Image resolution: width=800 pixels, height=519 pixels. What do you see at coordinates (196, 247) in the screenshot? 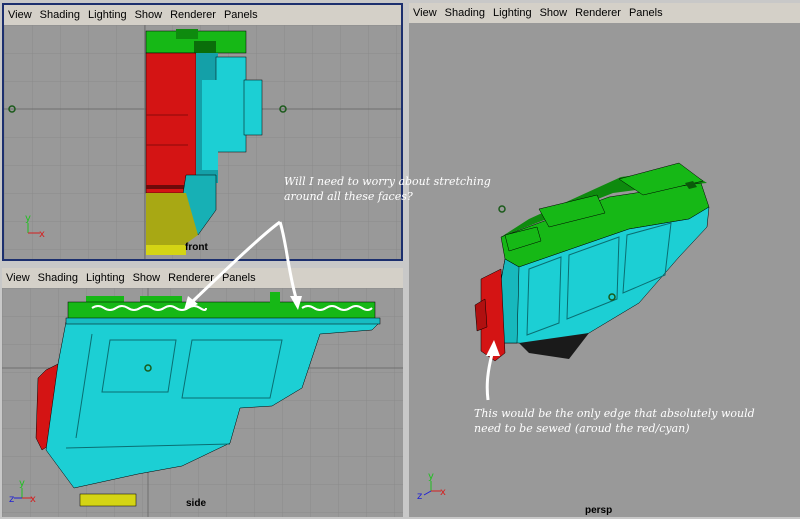
I see `front-camera-label: front` at bounding box center [196, 247].